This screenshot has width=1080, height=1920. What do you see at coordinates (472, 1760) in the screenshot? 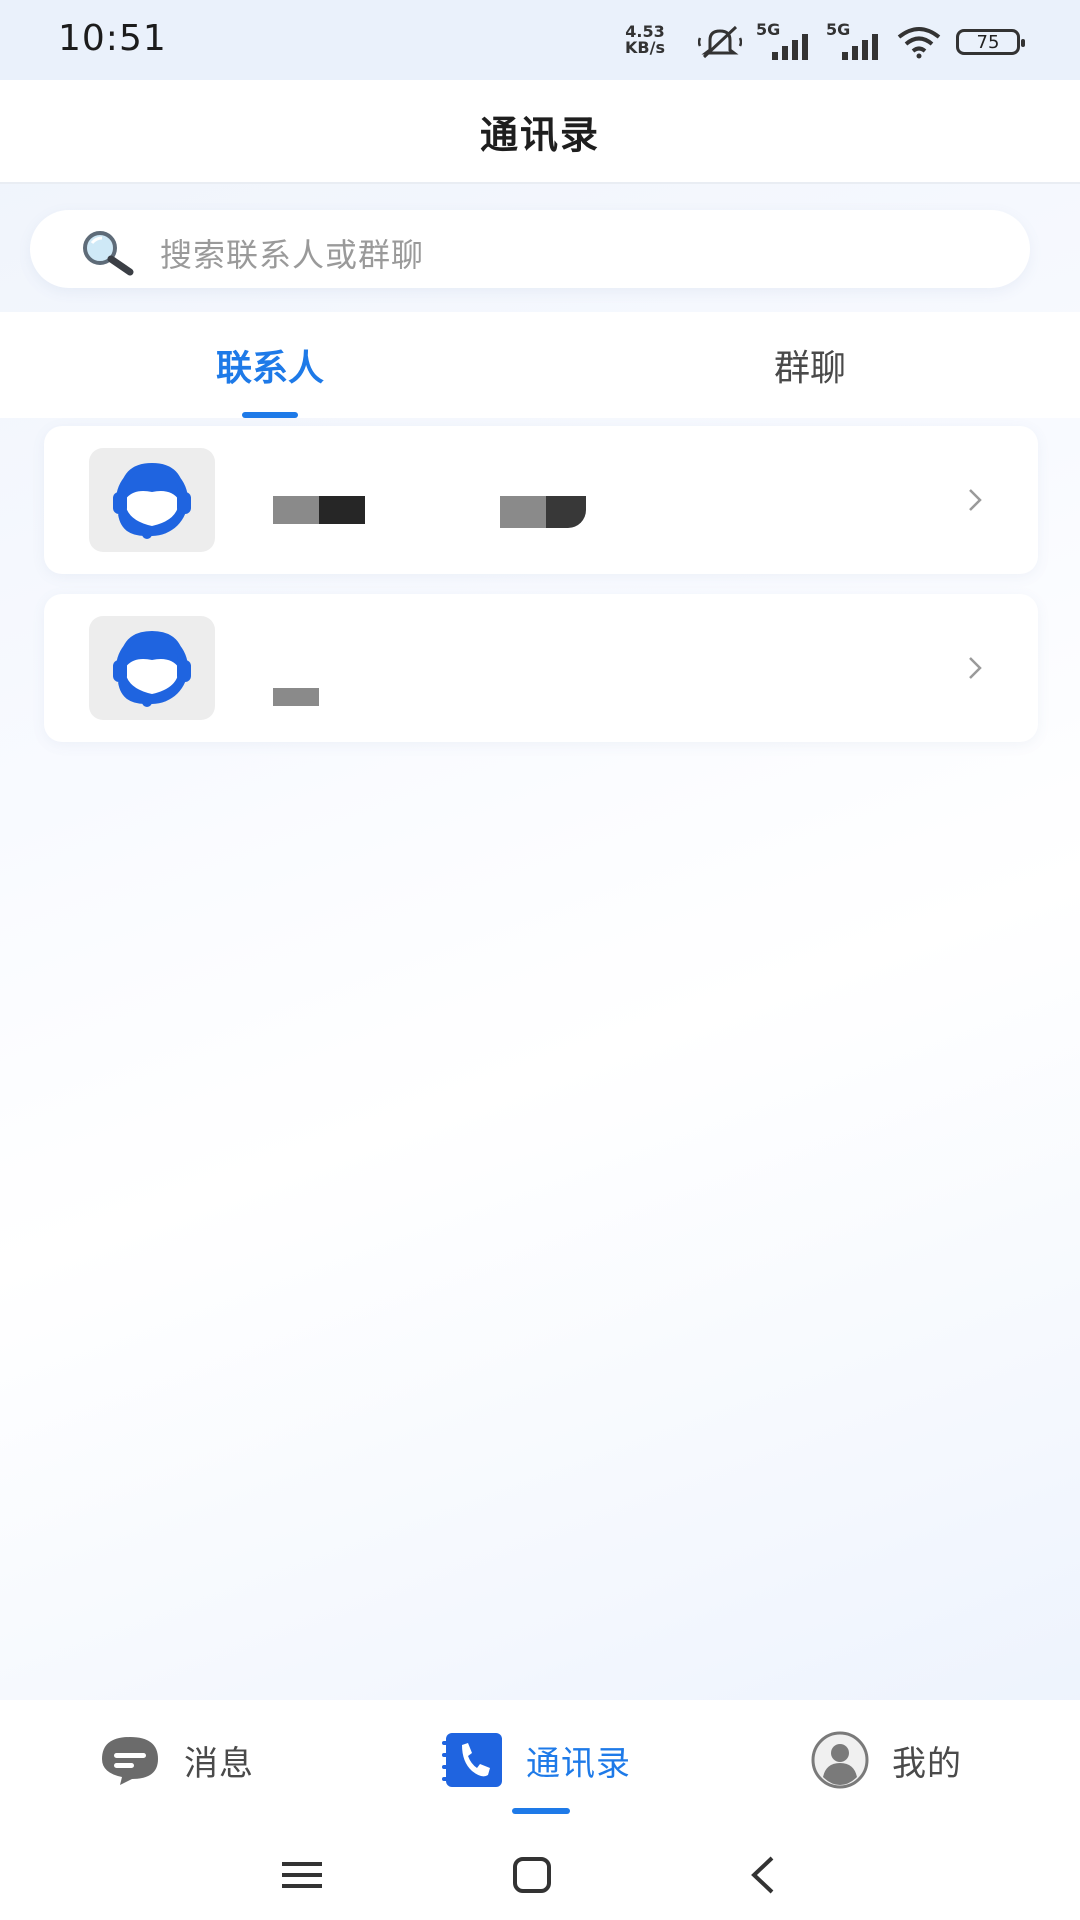
I see `phone-book-icon` at bounding box center [472, 1760].